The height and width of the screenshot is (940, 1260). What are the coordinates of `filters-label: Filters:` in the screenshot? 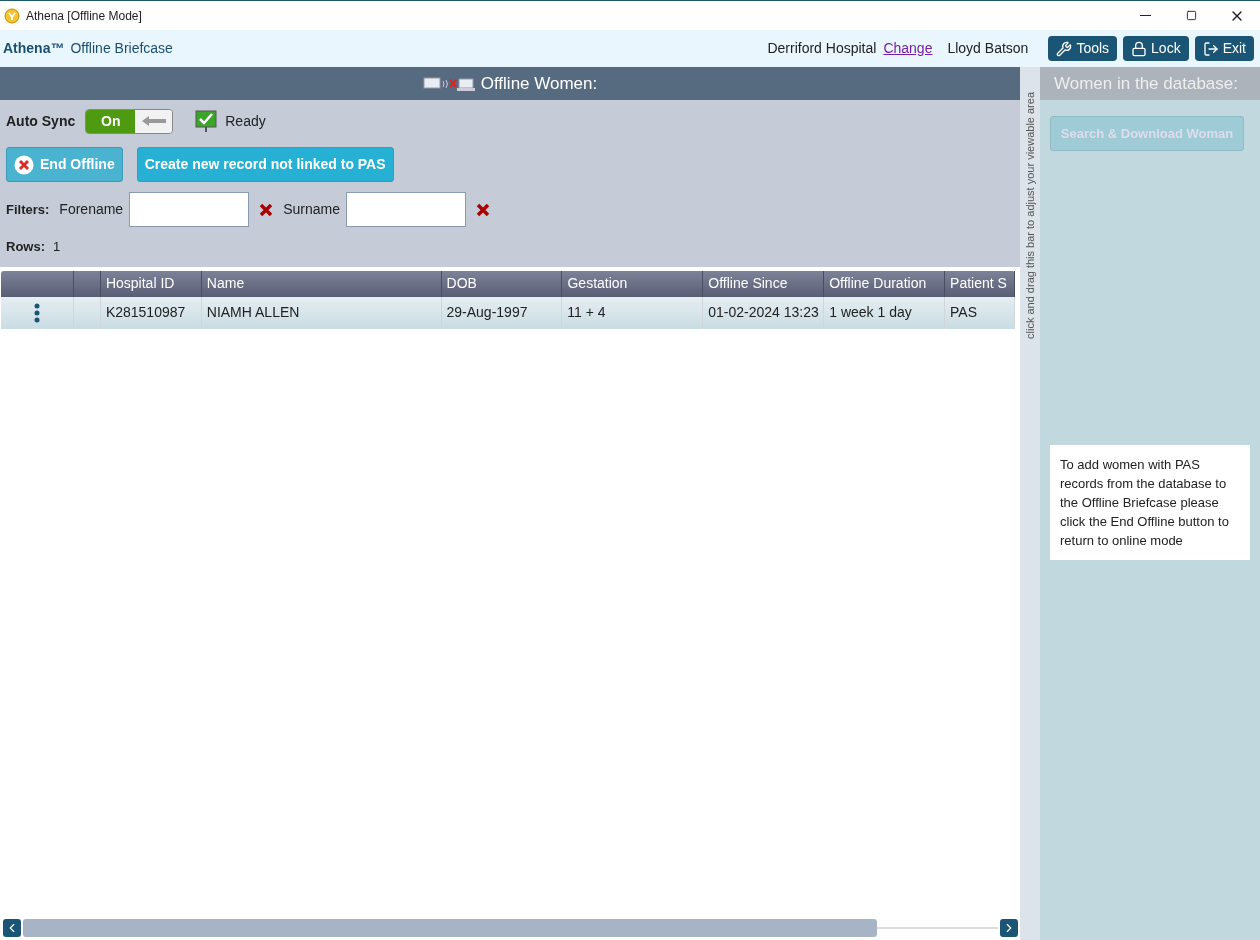 It's located at (28, 209).